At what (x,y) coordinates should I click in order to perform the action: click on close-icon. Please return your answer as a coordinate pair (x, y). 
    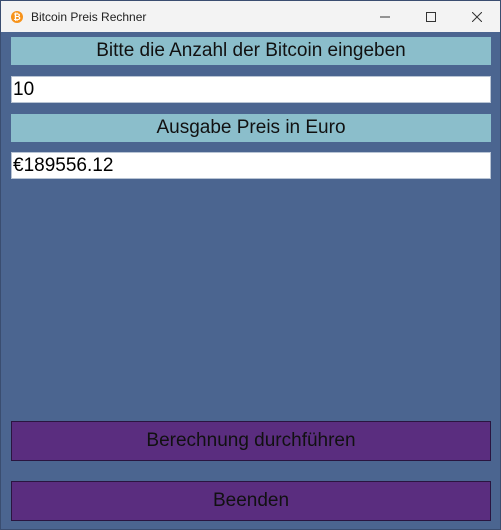
    Looking at the image, I should click on (477, 16).